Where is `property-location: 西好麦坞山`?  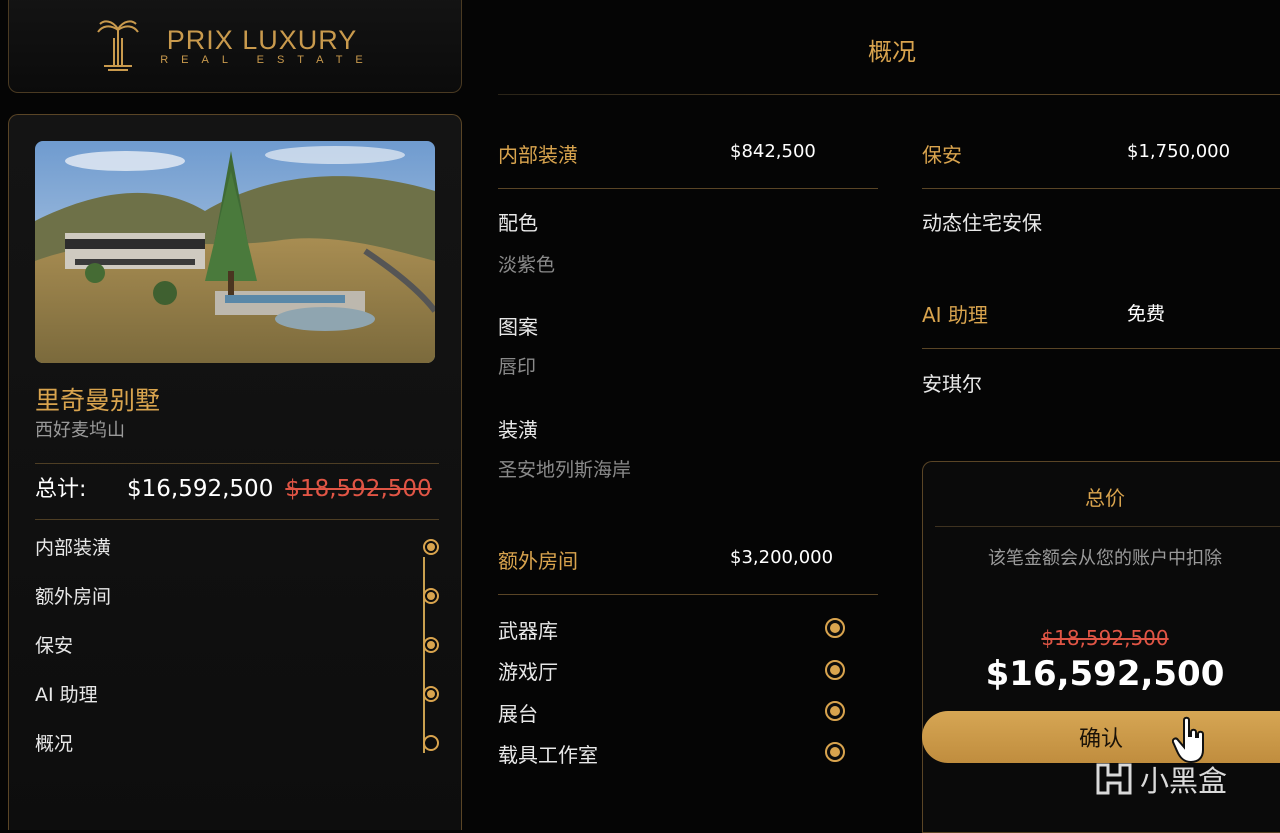 property-location: 西好麦坞山 is located at coordinates (80, 430).